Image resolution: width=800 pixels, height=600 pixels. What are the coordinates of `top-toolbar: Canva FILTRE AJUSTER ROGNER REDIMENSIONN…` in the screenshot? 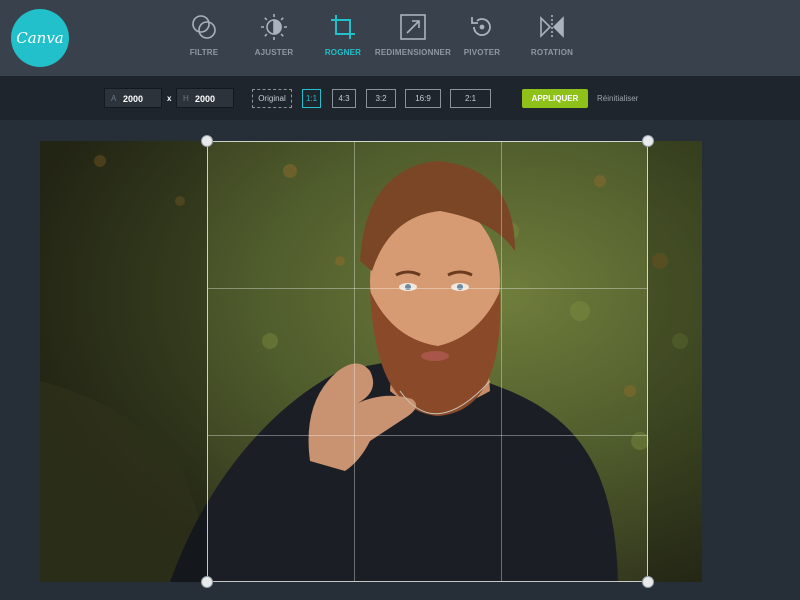 It's located at (400, 38).